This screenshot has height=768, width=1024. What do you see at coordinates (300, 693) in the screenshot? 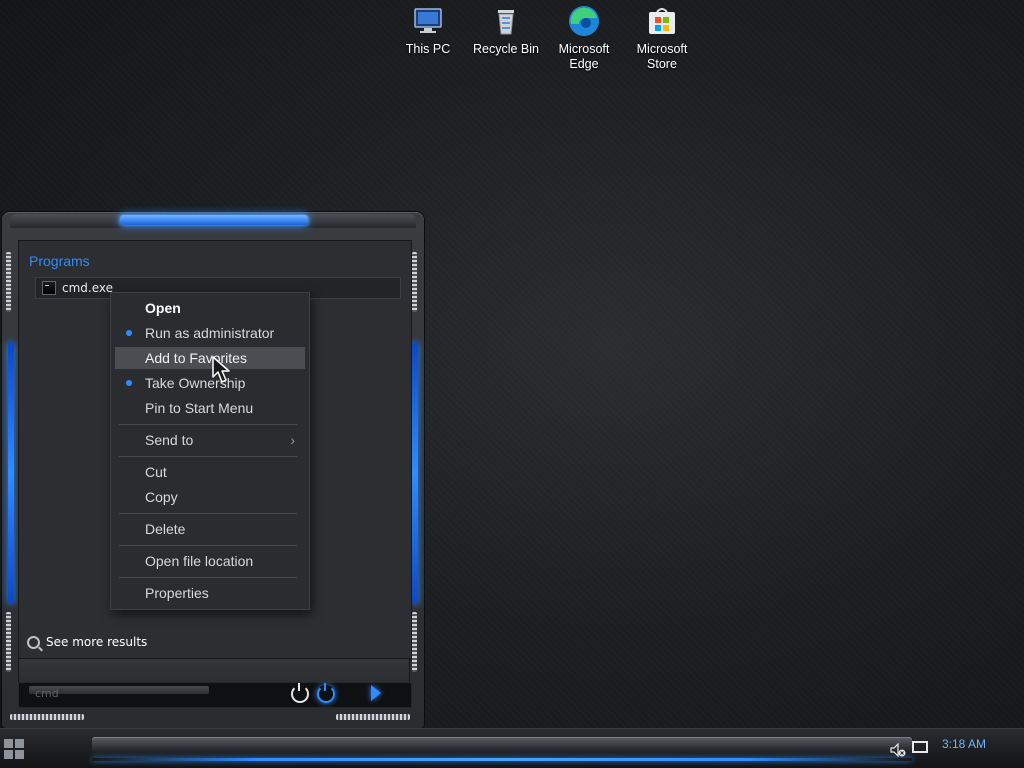
I see `power-icon` at bounding box center [300, 693].